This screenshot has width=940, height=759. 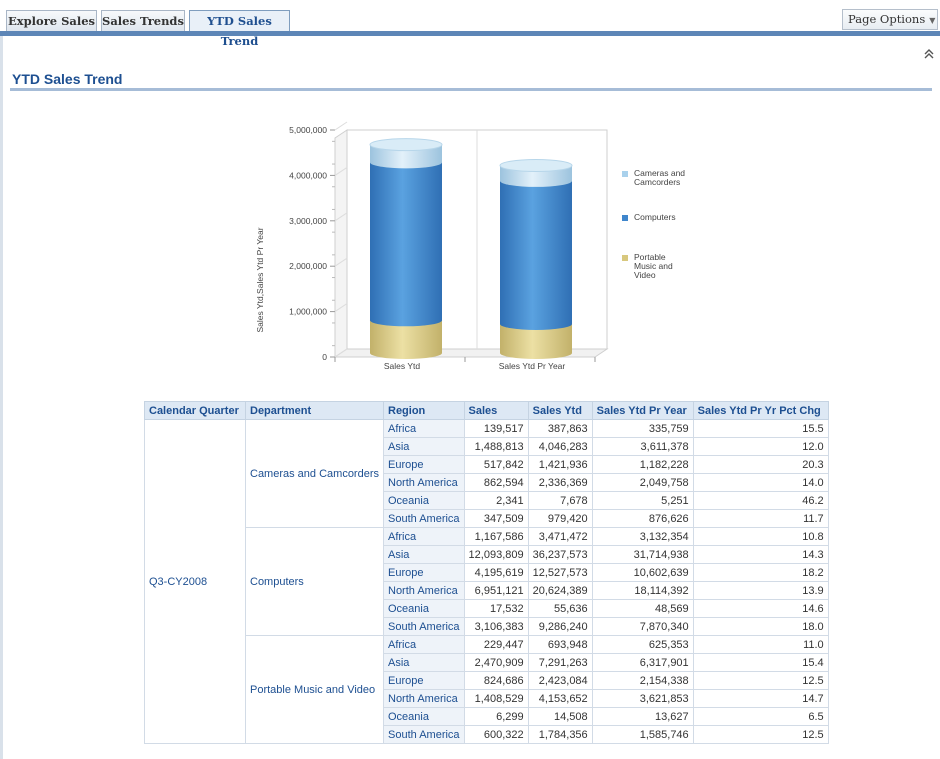 I want to click on sales-ytd-pr-year-cell: 625,353, so click(x=642, y=644).